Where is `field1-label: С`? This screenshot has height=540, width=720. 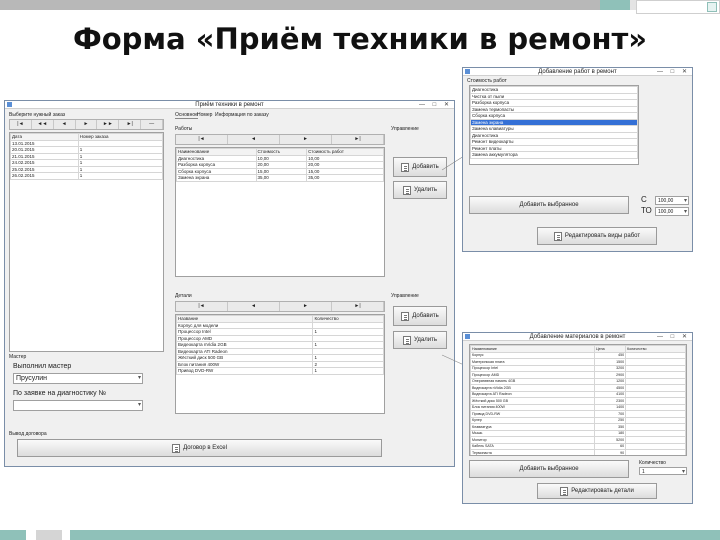 field1-label: С is located at coordinates (644, 199).